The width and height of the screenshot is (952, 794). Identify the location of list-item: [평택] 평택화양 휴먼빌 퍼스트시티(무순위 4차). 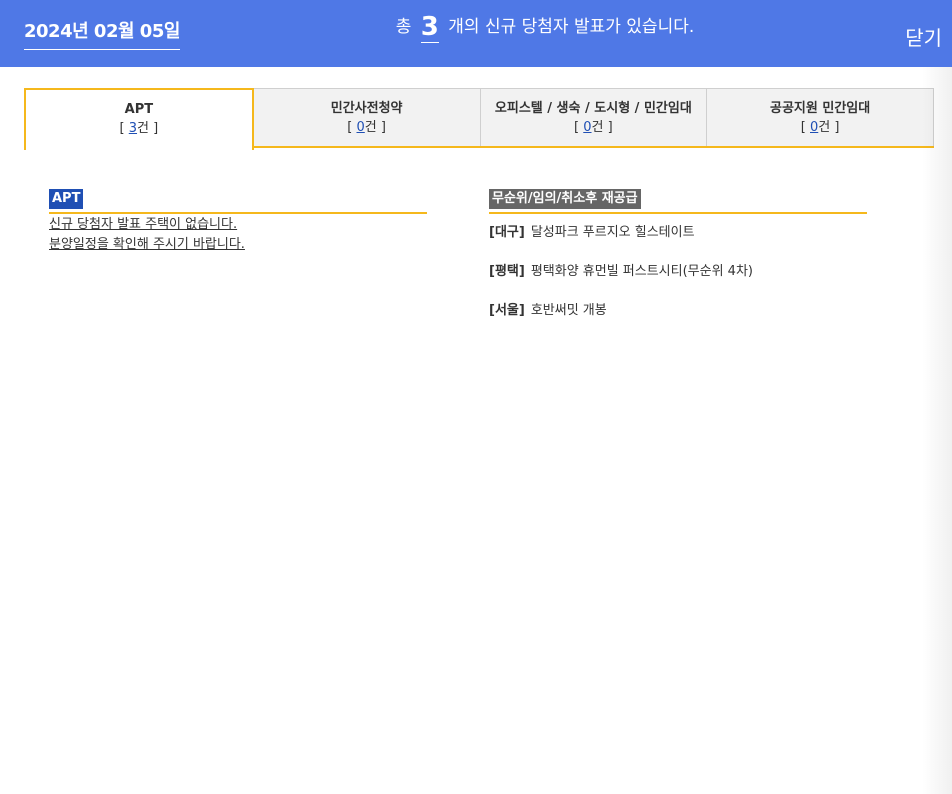
(678, 272).